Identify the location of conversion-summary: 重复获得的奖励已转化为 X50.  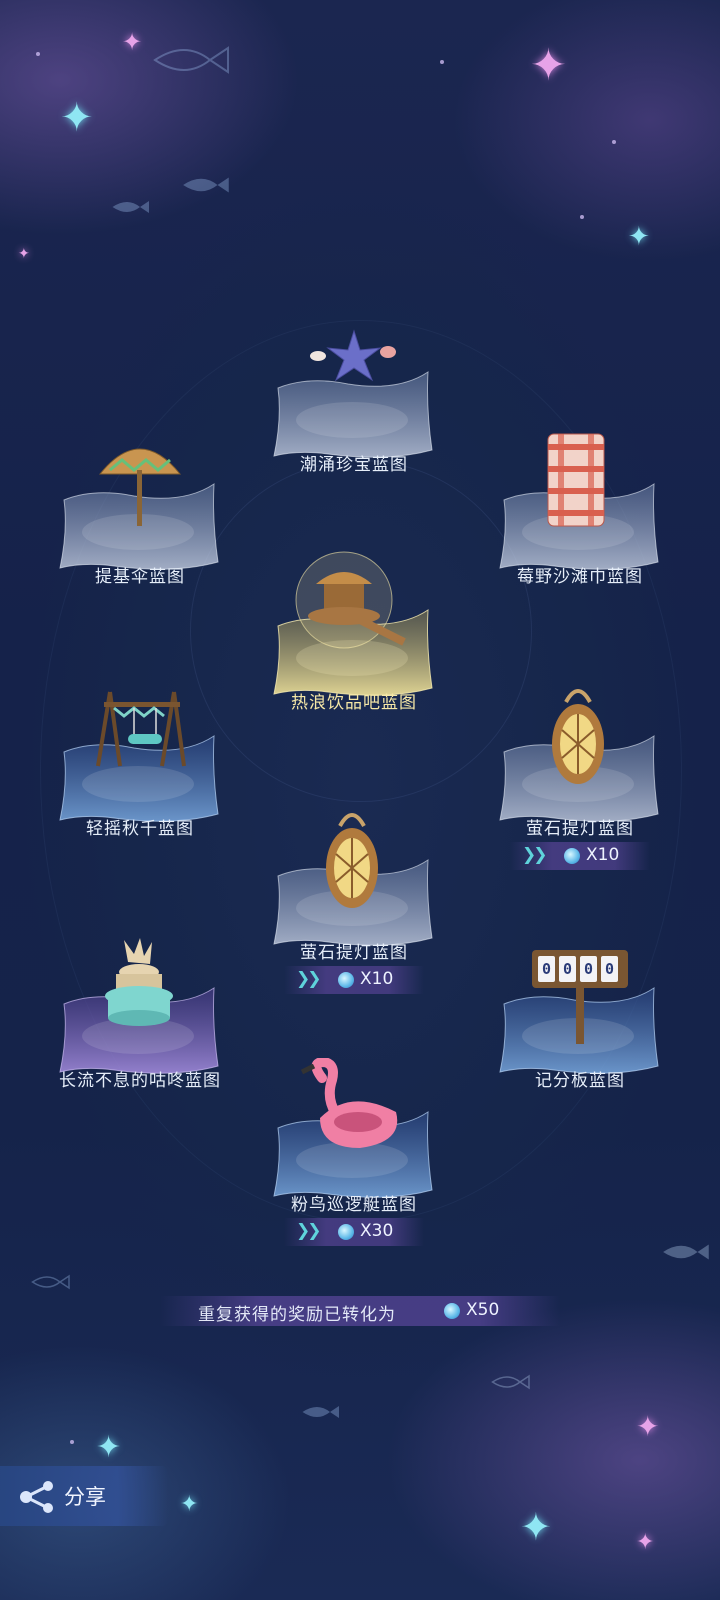
(360, 1311).